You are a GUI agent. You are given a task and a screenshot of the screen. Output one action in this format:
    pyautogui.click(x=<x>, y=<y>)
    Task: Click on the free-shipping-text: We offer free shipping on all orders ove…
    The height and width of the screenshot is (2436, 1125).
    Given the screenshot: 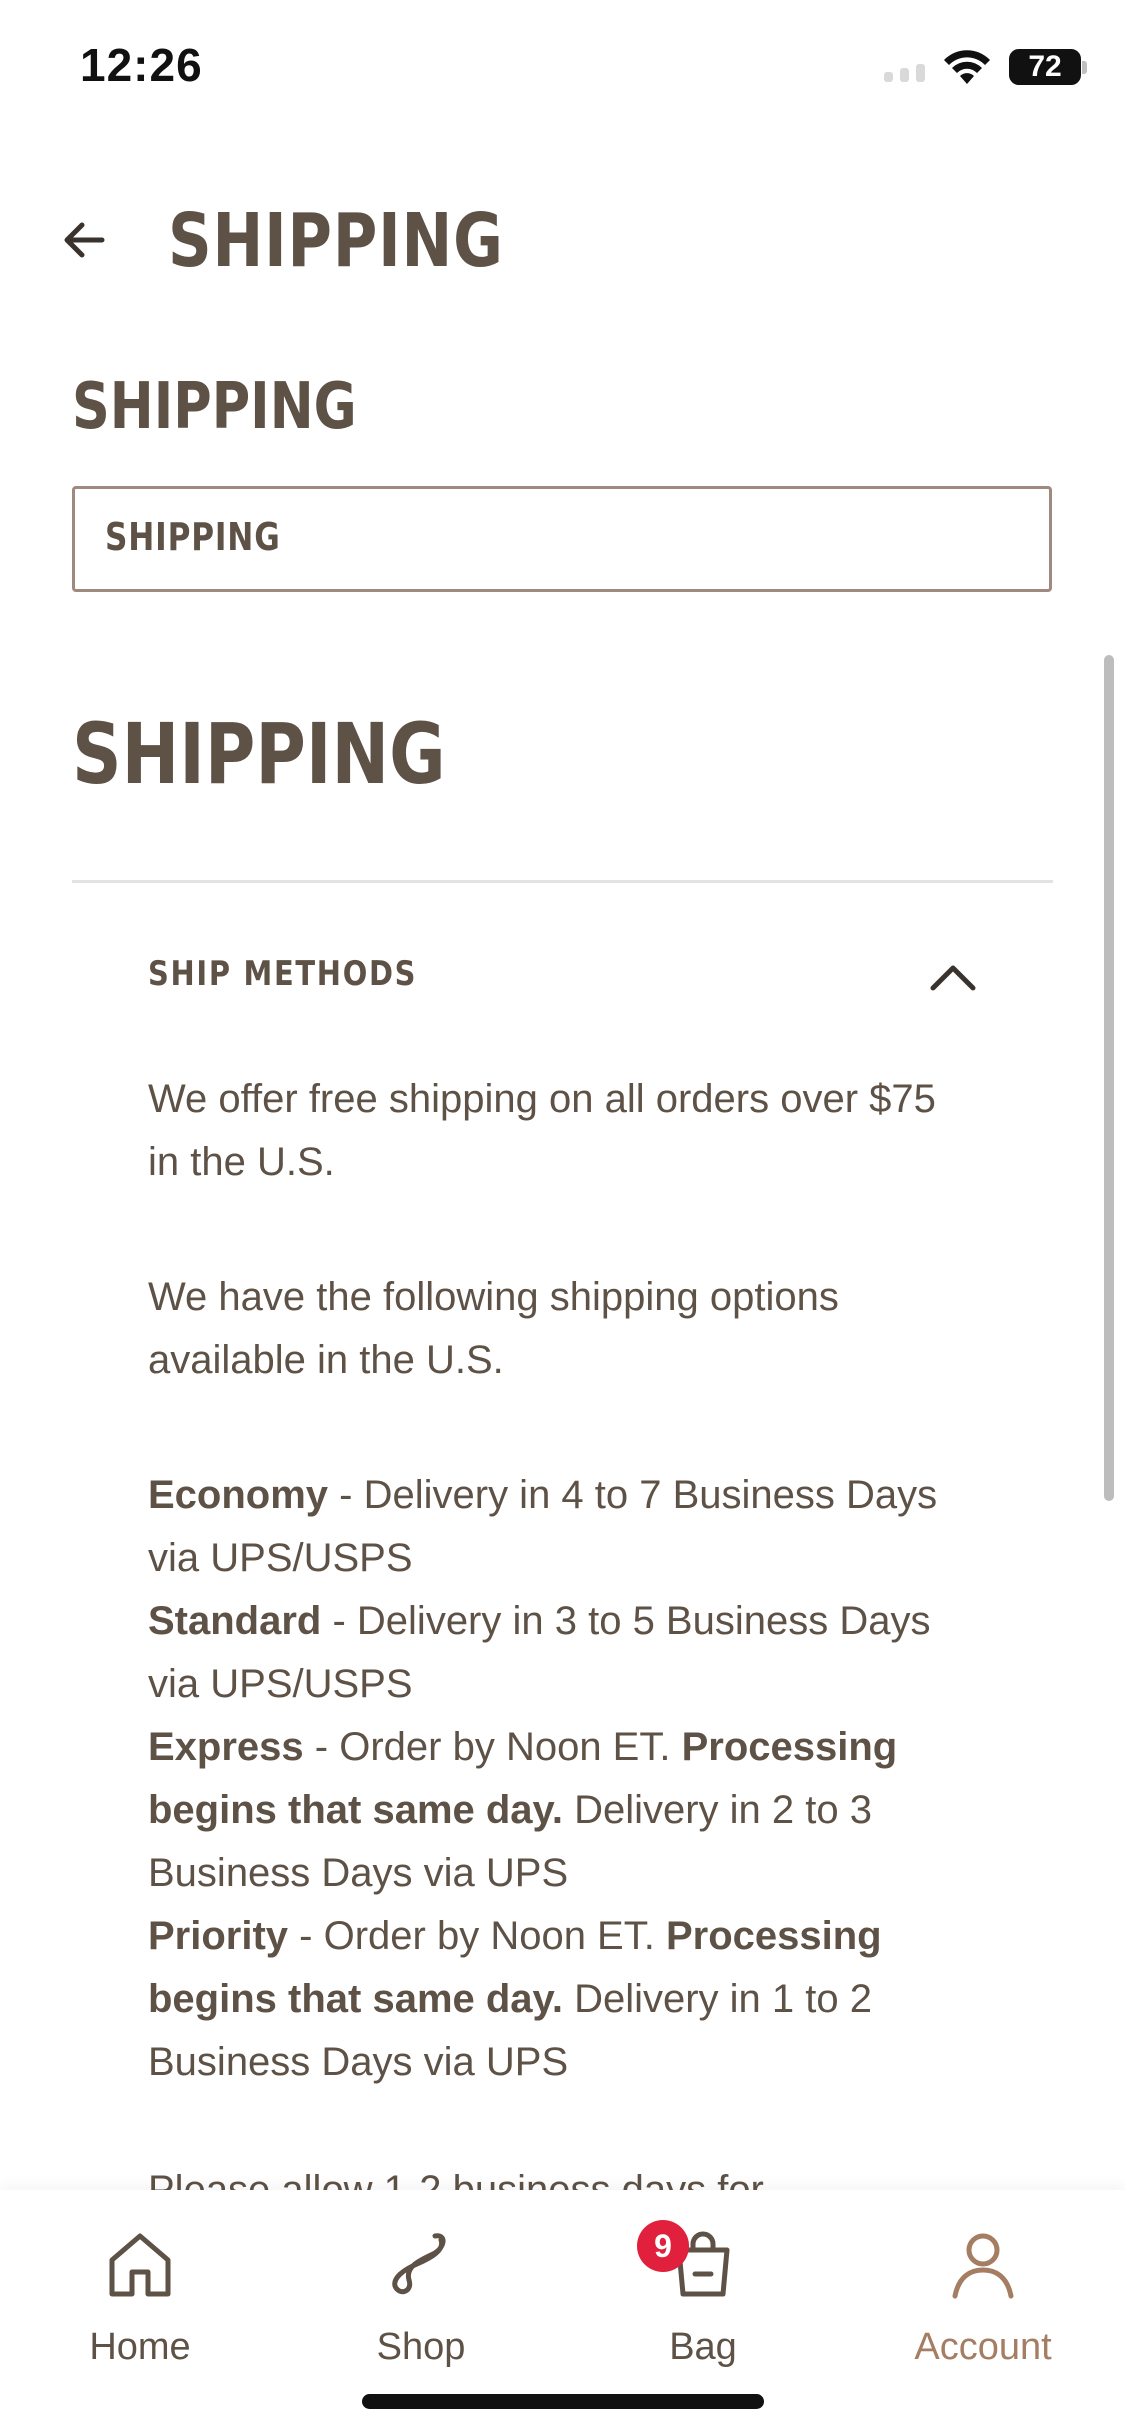 What is the action you would take?
    pyautogui.click(x=542, y=1130)
    